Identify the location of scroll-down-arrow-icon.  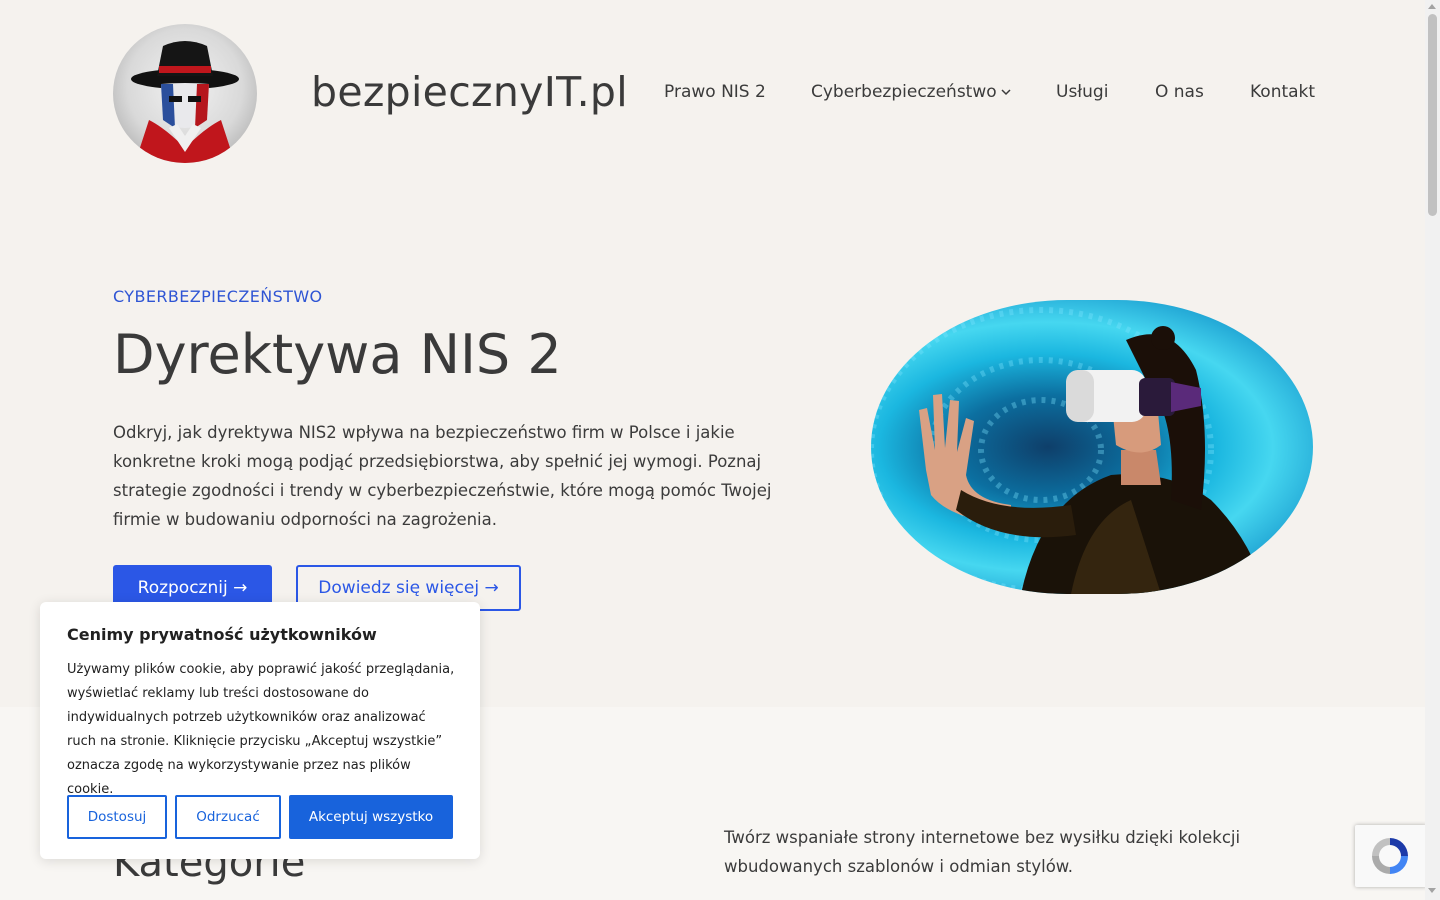
(1432, 890).